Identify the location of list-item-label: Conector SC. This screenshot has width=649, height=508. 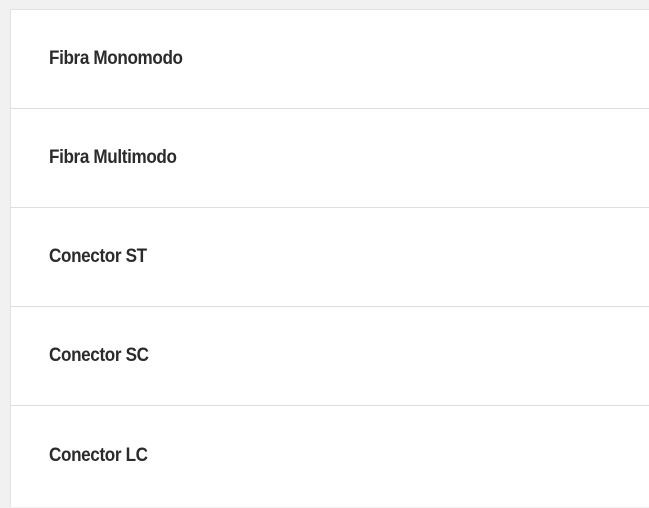
(99, 355).